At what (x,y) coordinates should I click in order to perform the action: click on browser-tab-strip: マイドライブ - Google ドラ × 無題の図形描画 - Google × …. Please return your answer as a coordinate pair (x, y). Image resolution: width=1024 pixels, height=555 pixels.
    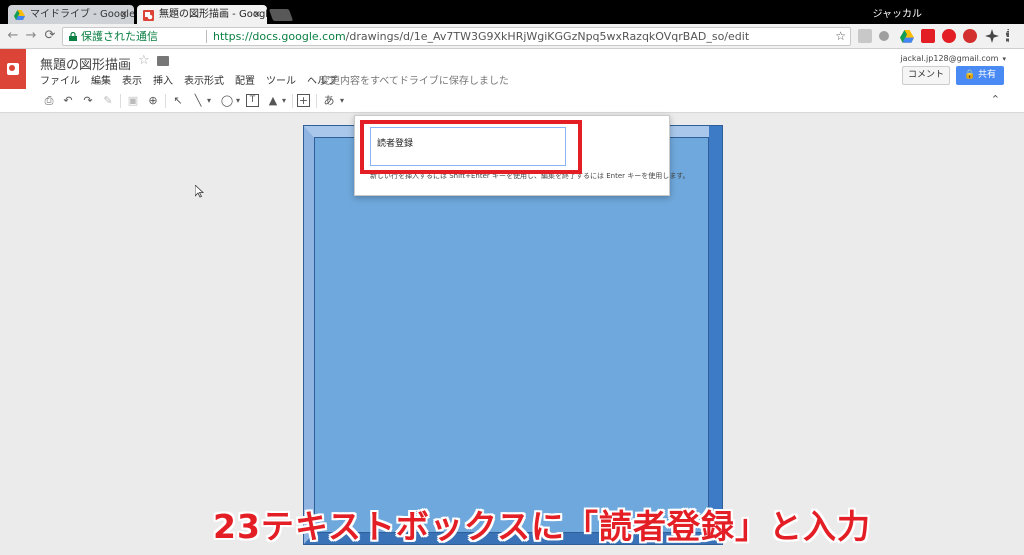
    Looking at the image, I should click on (512, 12).